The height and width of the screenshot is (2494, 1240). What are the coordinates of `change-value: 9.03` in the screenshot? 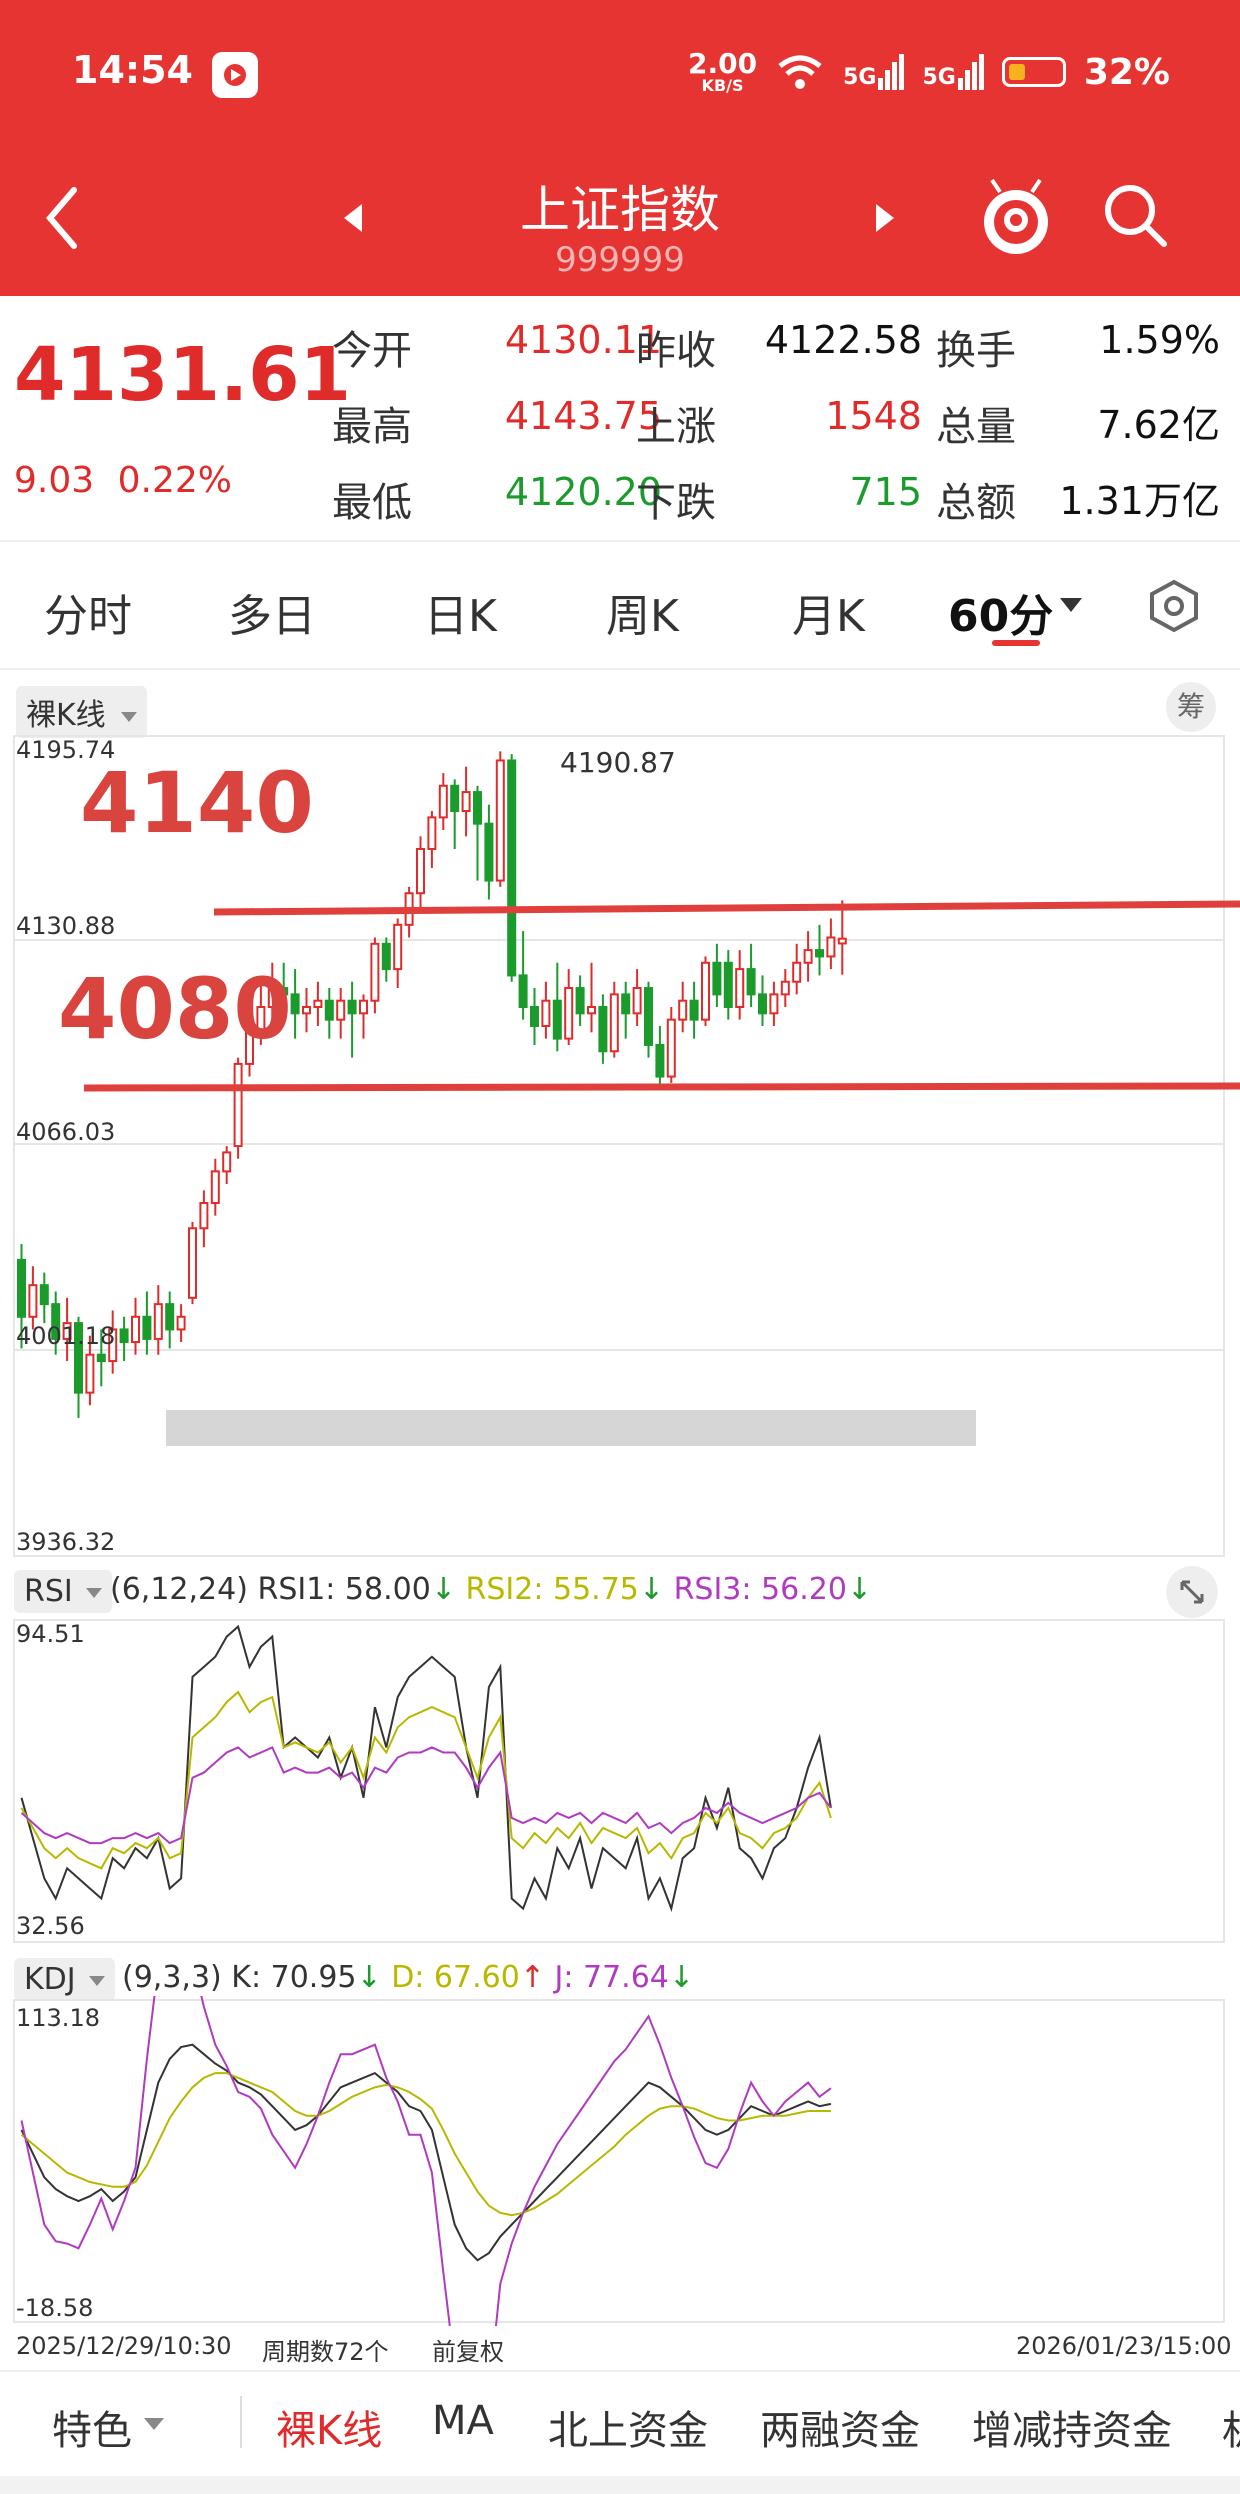 It's located at (54, 480).